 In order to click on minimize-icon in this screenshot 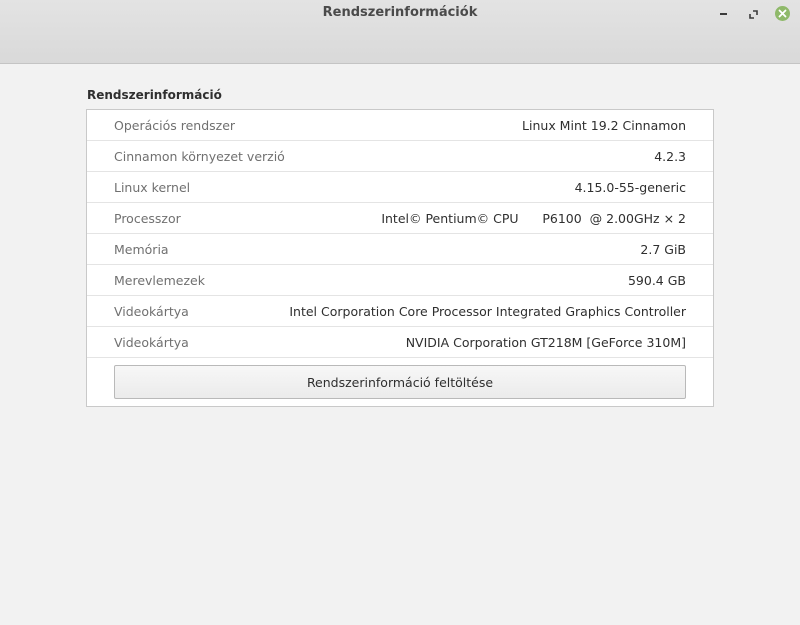, I will do `click(723, 13)`.